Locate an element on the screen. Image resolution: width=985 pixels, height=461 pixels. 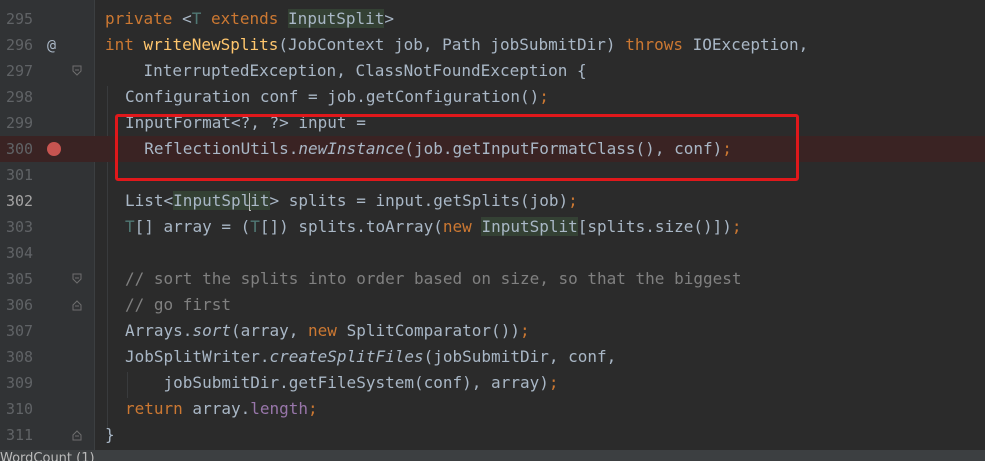
code-text: private <T extends InputSplit> is located at coordinates (250, 18).